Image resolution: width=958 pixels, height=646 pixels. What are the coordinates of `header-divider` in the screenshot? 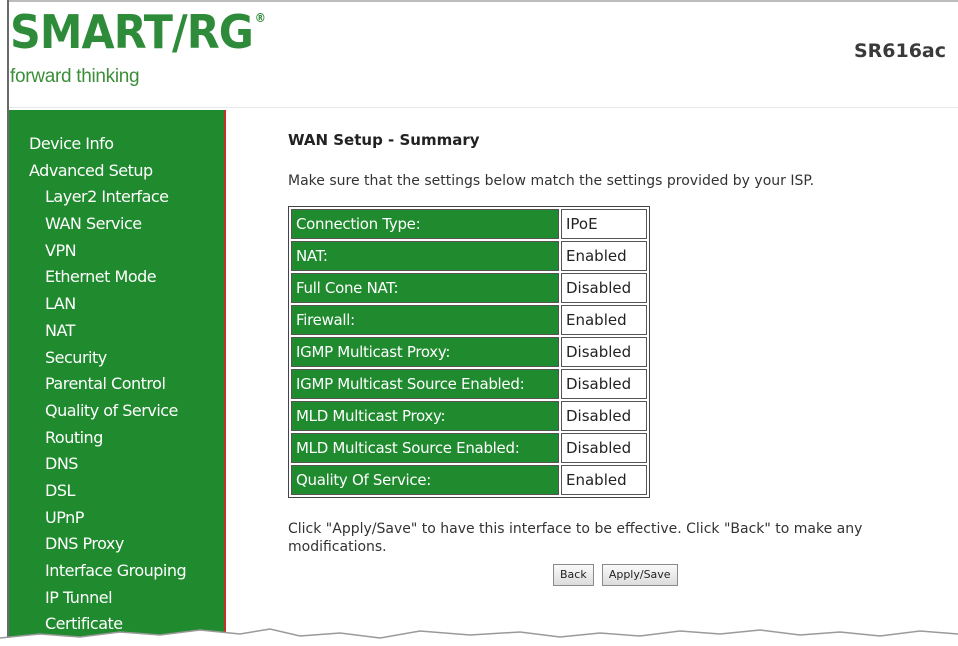 It's located at (483, 107).